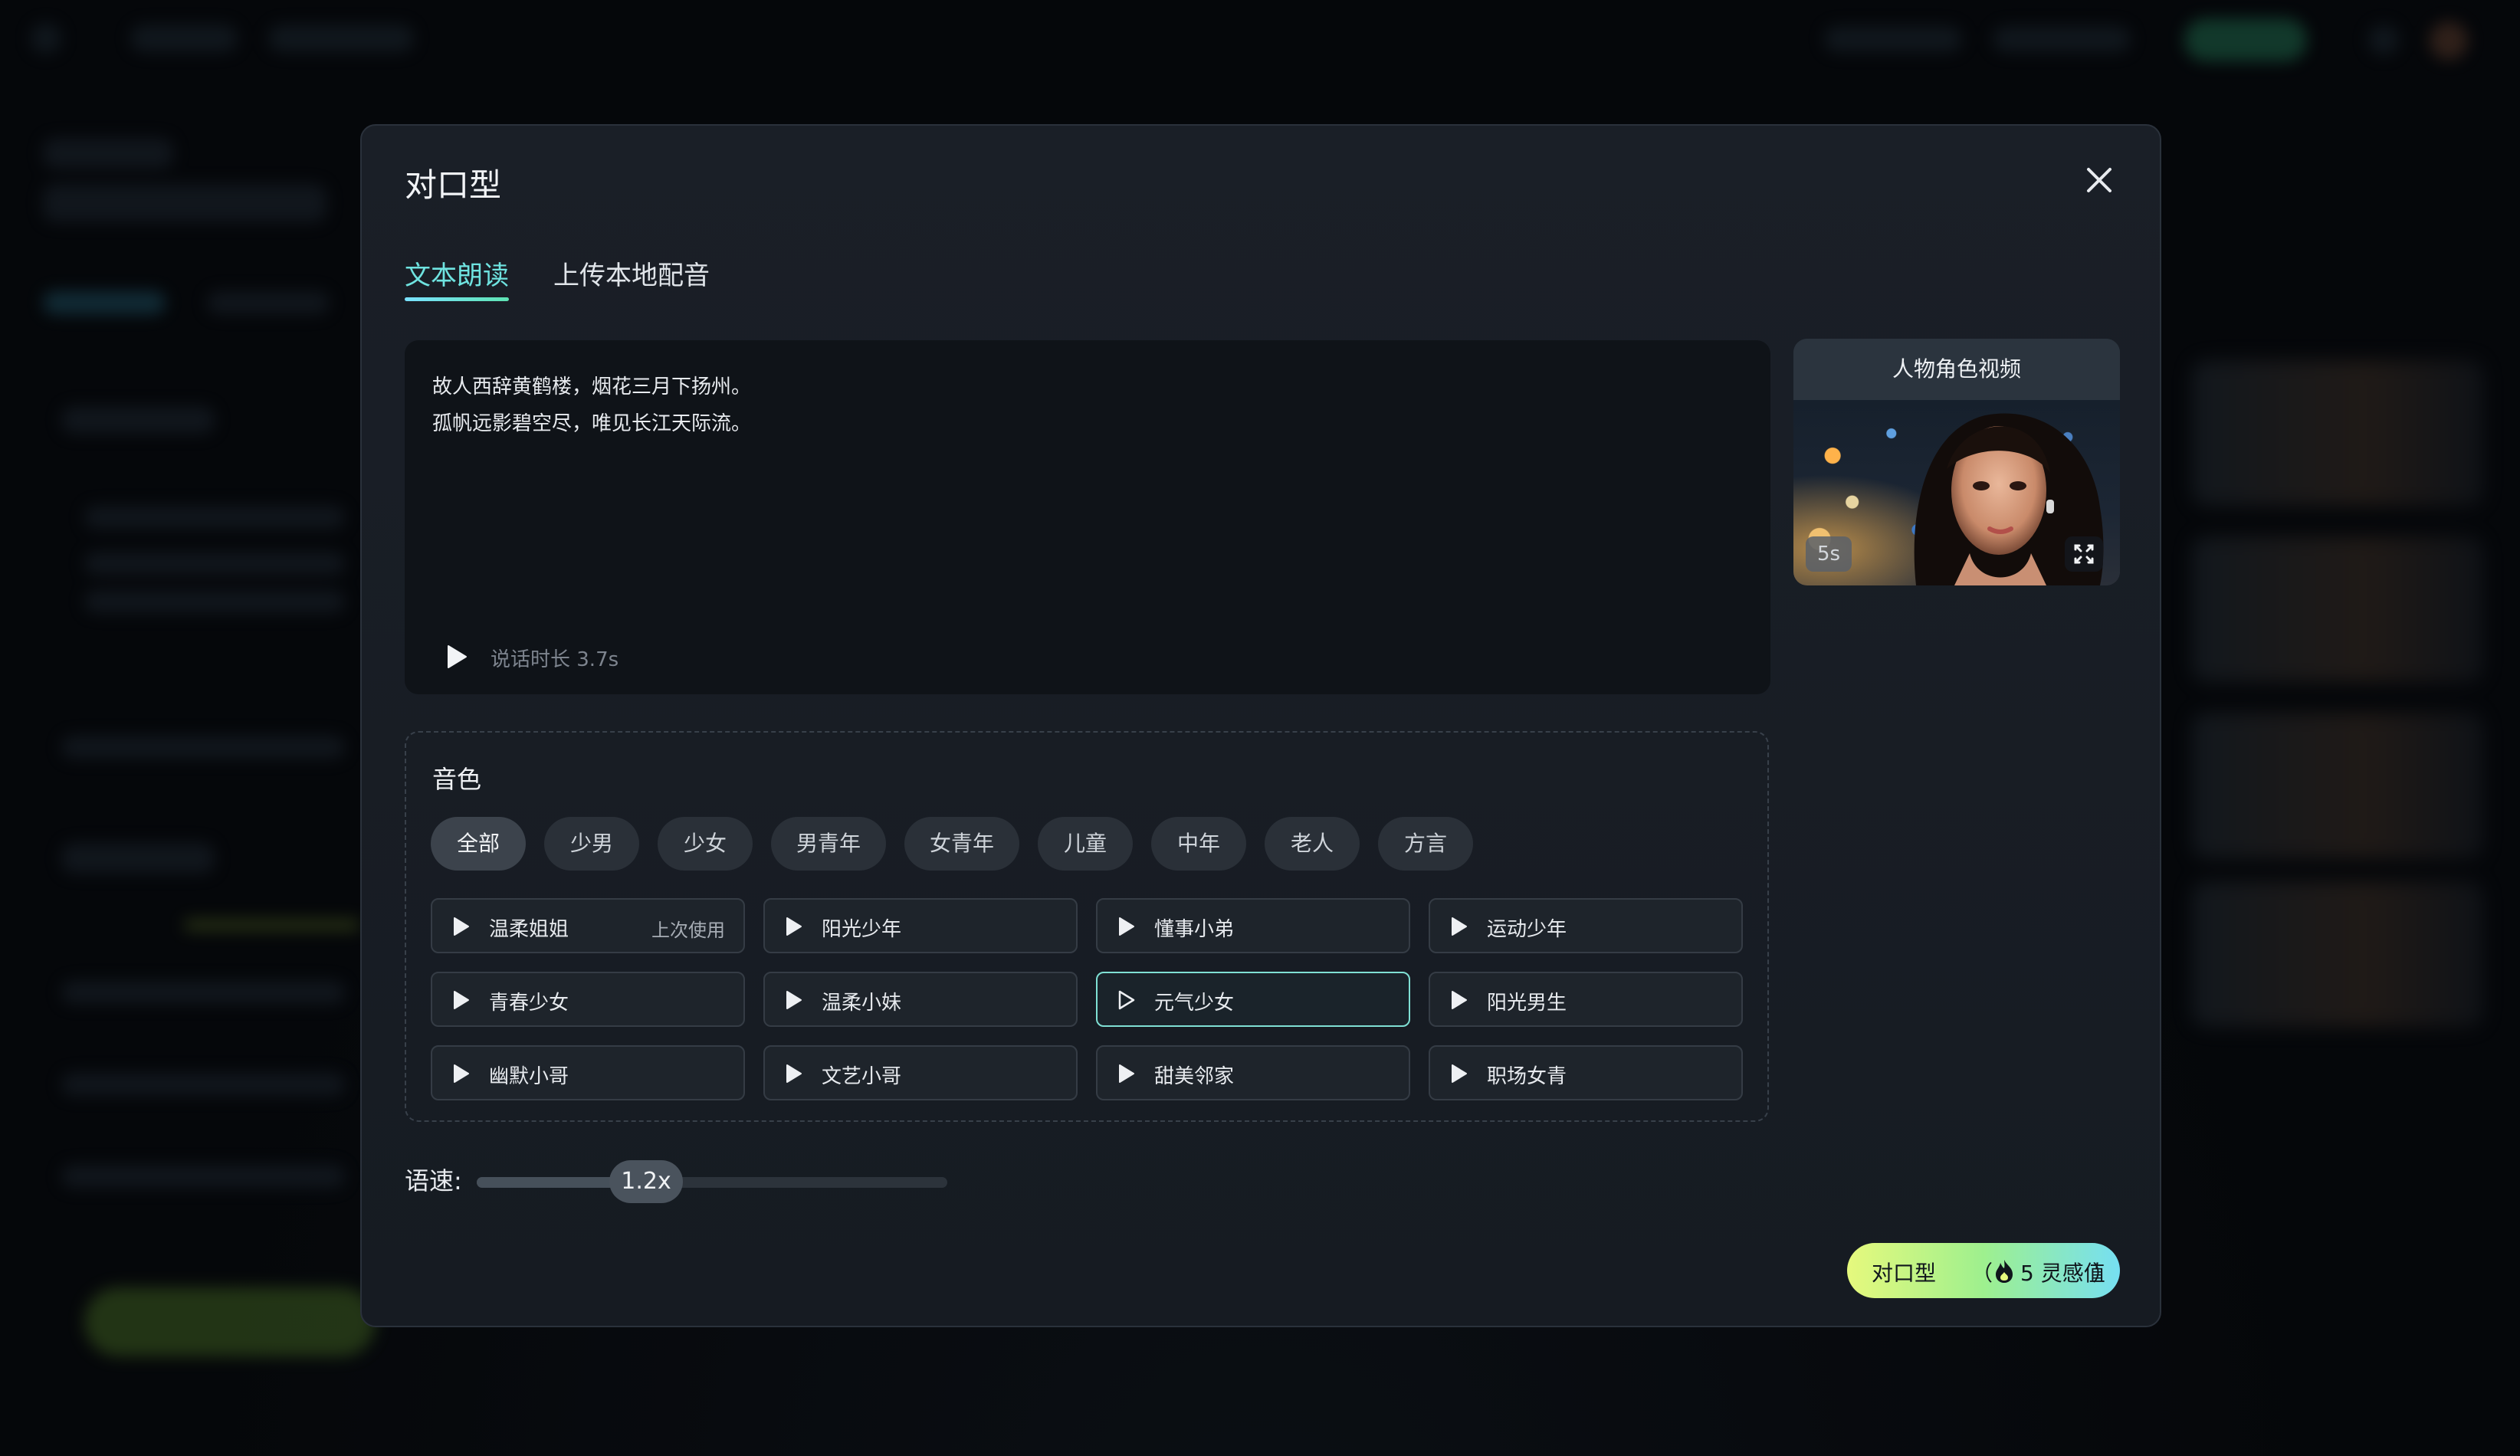 The image size is (2520, 1456). Describe the element at coordinates (1198, 844) in the screenshot. I see `voice-category-middle-aged: 中年` at that location.